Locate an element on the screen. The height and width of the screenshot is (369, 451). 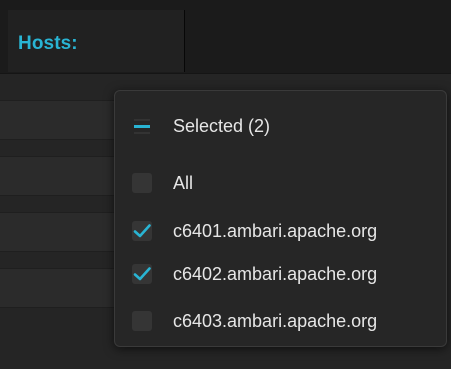
host-checkbox is located at coordinates (142, 321).